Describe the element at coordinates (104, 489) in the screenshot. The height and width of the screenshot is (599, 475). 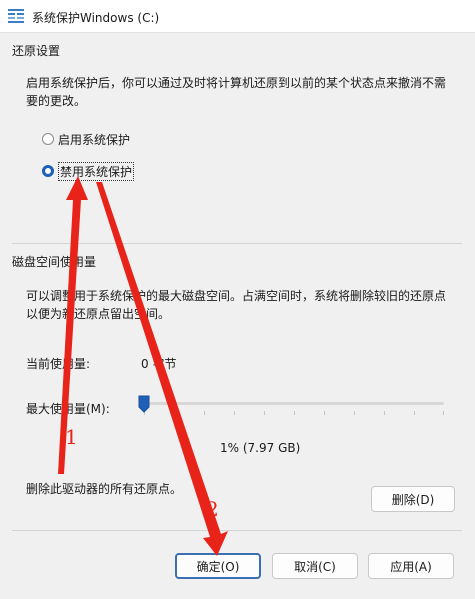
I see `delete-restore-points-text: 删除此驱动器的所有还原点。` at that location.